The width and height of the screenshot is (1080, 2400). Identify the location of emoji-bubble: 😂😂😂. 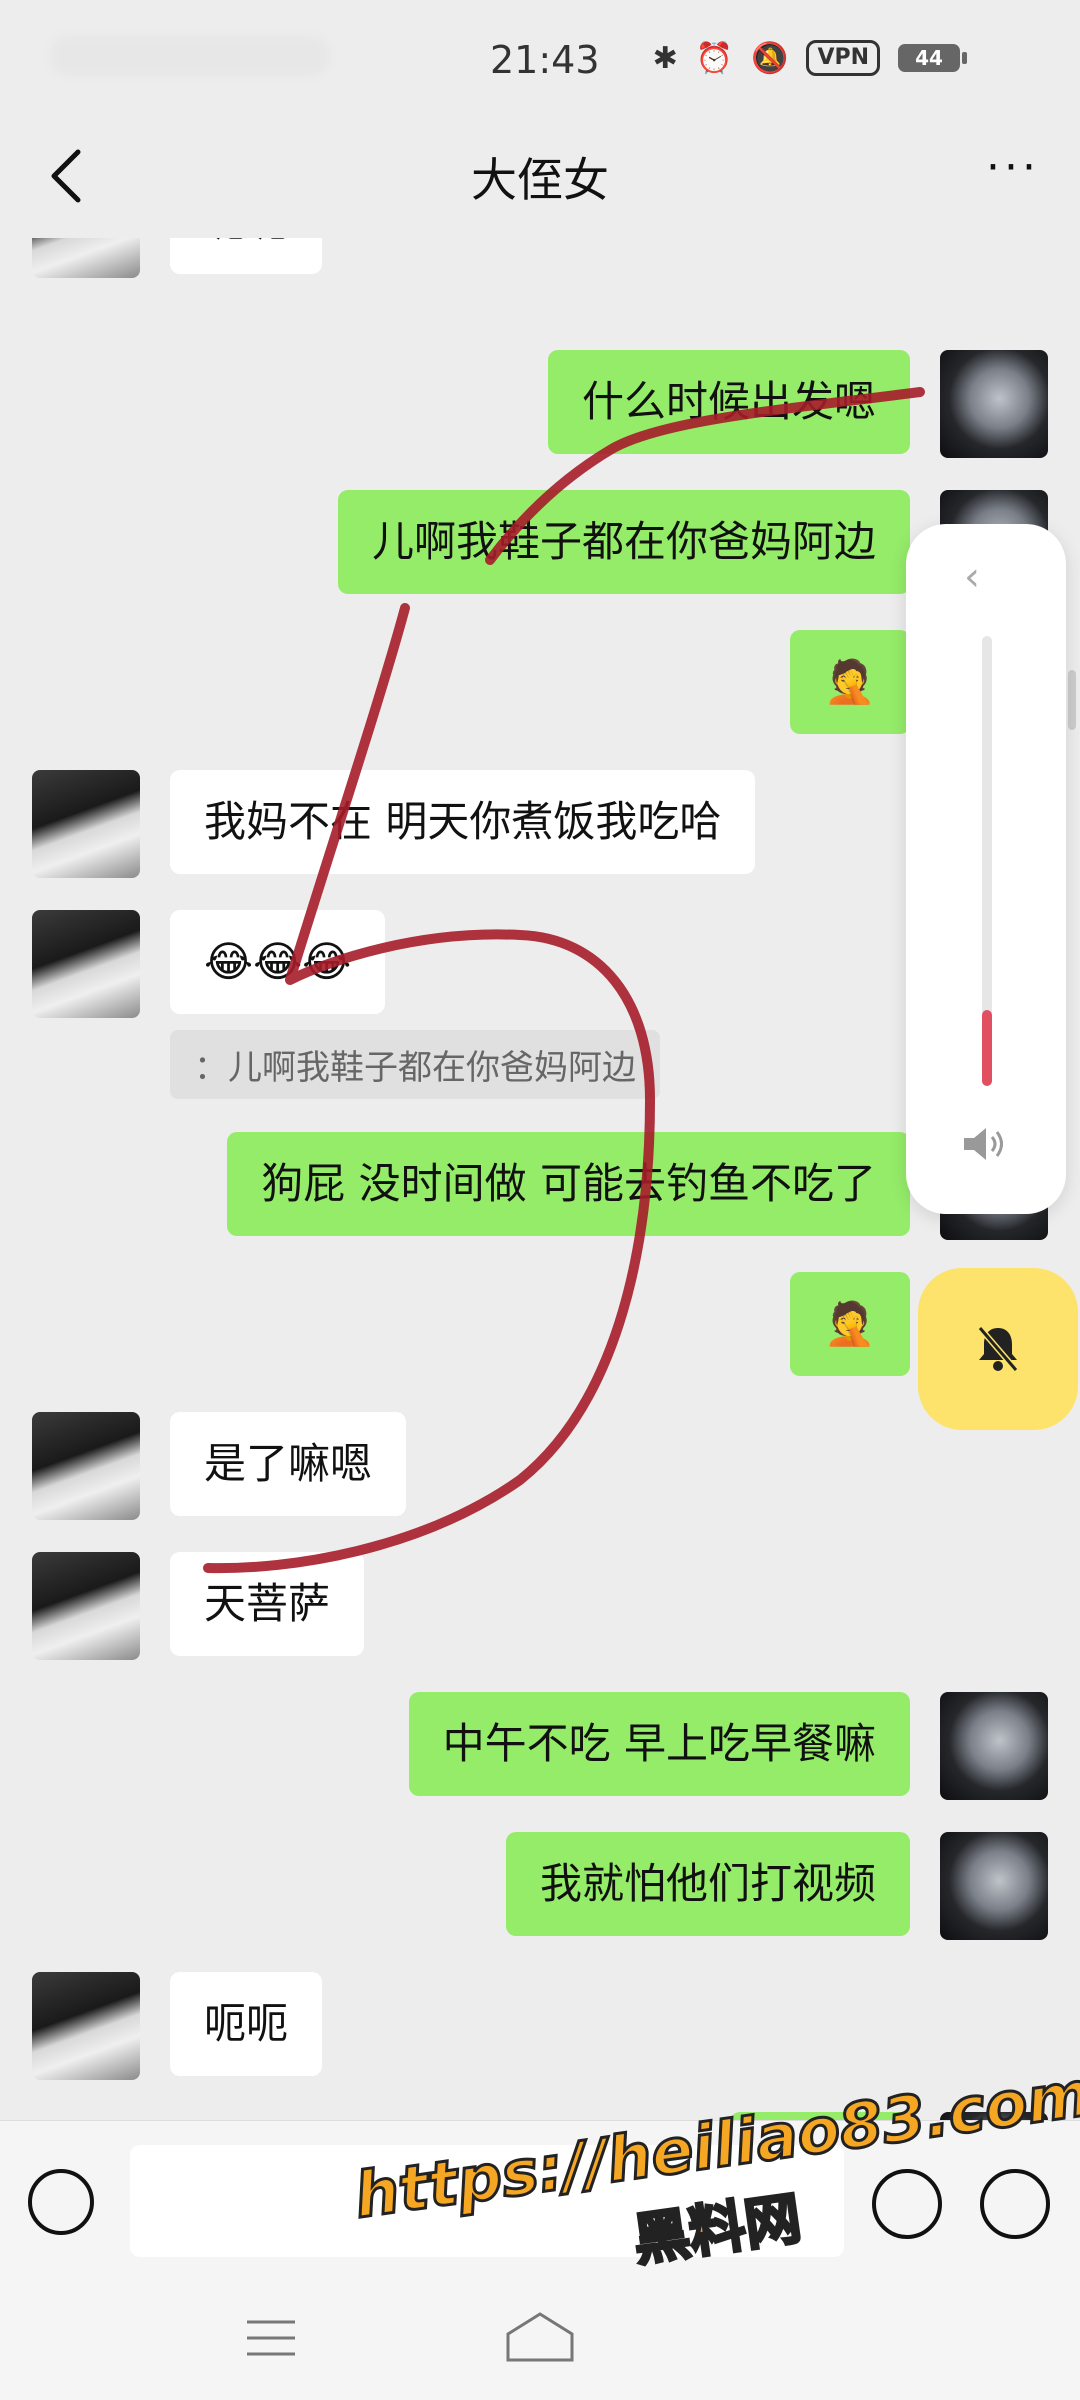
(278, 962).